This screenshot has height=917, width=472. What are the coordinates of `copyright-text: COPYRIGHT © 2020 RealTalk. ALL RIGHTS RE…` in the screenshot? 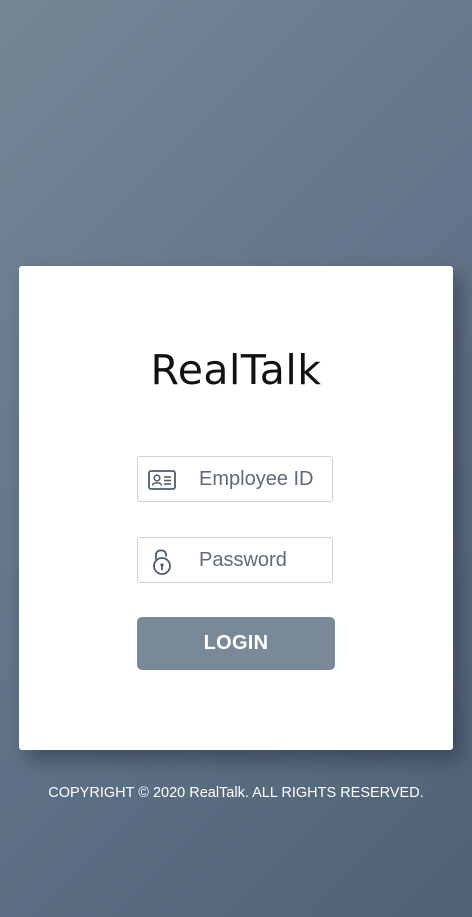 It's located at (236, 793).